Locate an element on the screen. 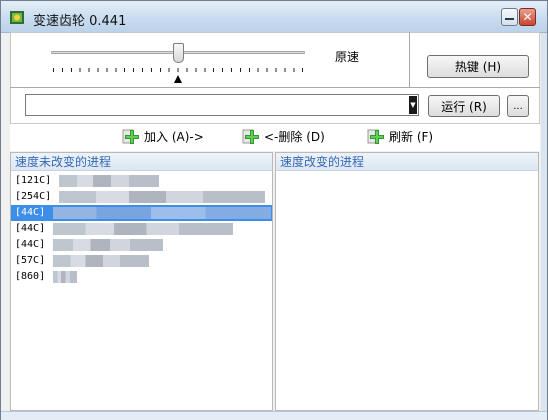 The height and width of the screenshot is (420, 548). speed-slider-ticks is located at coordinates (178, 70).